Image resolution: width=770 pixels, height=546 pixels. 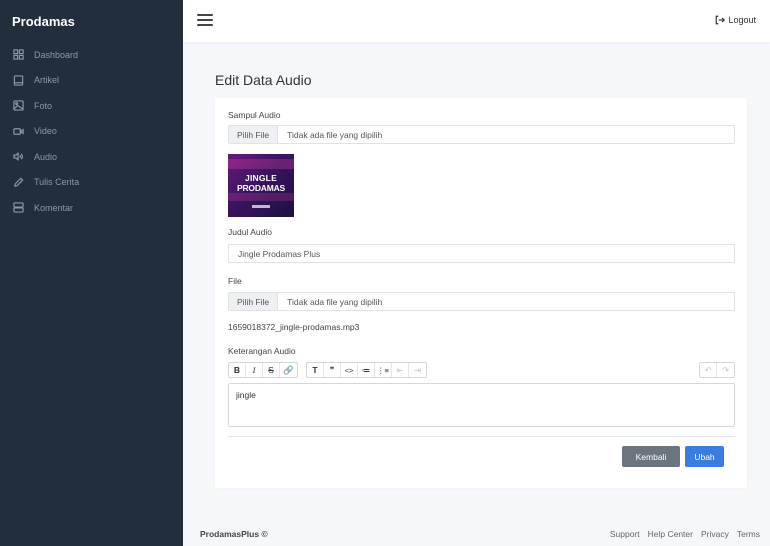 What do you see at coordinates (715, 534) in the screenshot?
I see `footer-link-privacy: Privacy` at bounding box center [715, 534].